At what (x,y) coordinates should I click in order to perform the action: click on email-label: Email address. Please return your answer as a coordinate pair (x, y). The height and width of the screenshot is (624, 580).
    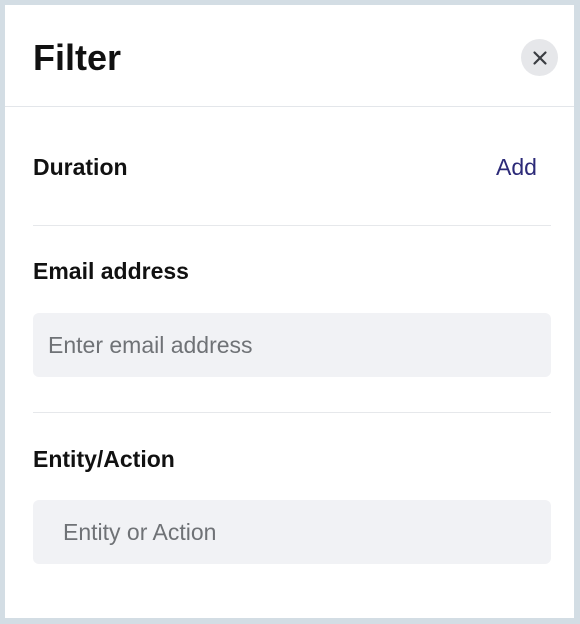
    Looking at the image, I should click on (111, 271).